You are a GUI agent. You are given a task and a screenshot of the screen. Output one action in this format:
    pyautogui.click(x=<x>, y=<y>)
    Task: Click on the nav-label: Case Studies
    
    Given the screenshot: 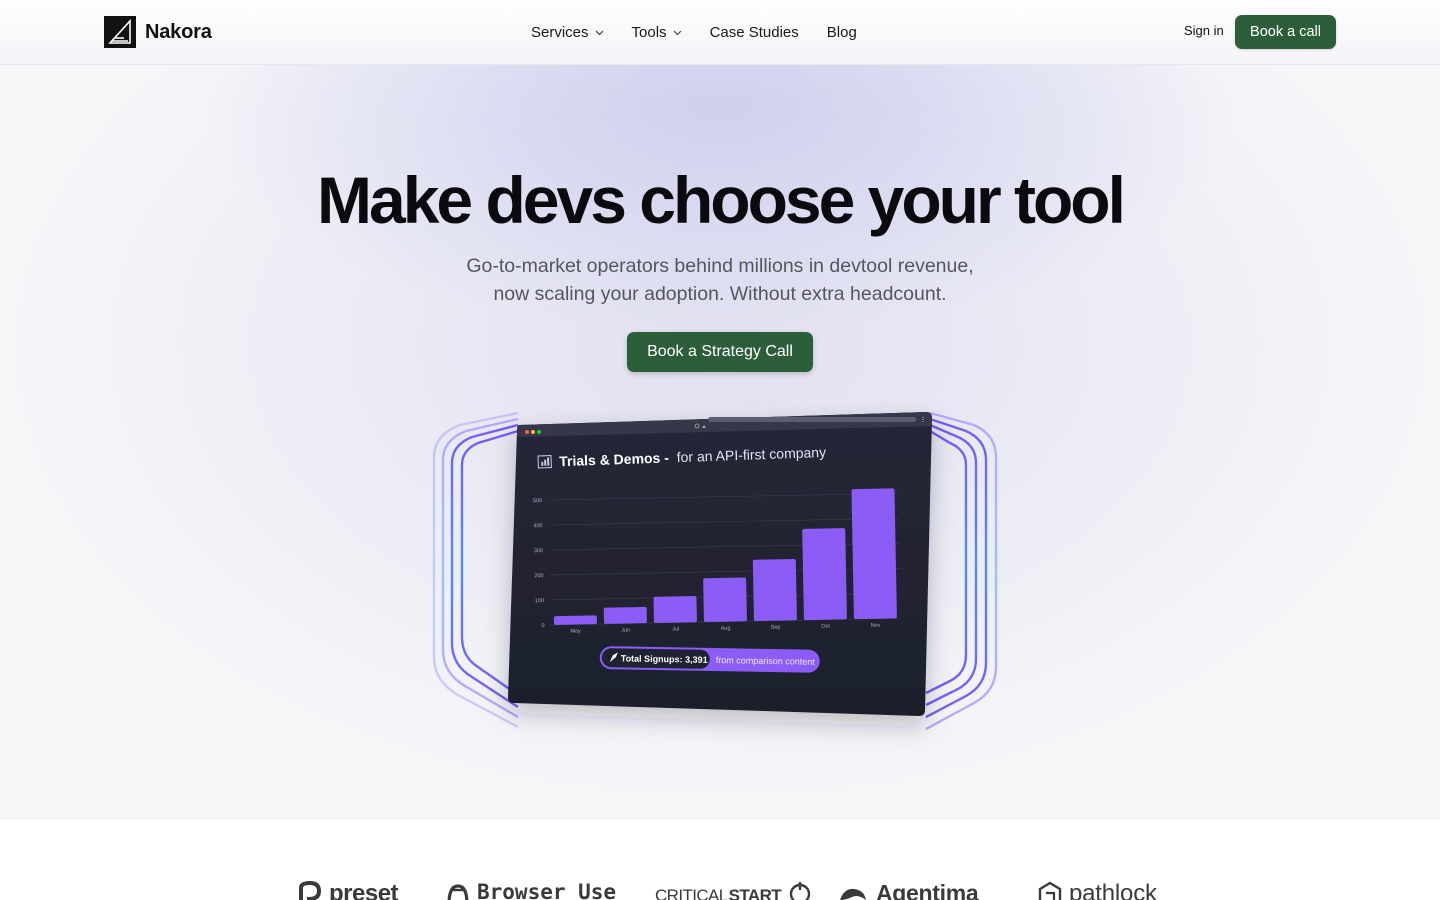 What is the action you would take?
    pyautogui.click(x=754, y=32)
    